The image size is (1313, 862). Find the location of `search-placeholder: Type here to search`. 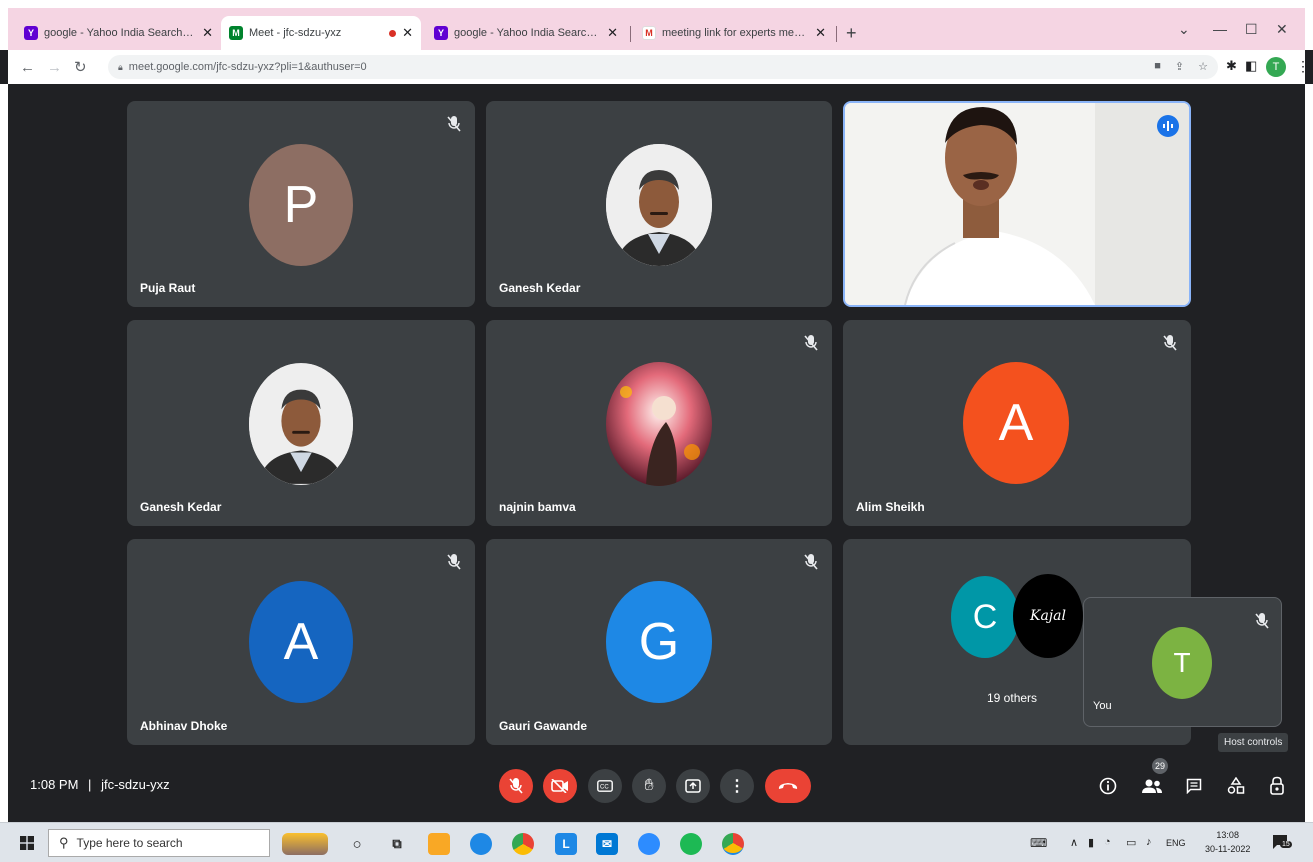

search-placeholder: Type here to search is located at coordinates (129, 843).